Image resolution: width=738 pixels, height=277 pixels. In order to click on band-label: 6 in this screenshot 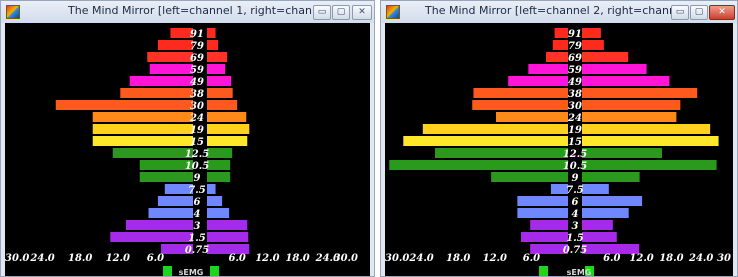, I will do `click(575, 202)`.